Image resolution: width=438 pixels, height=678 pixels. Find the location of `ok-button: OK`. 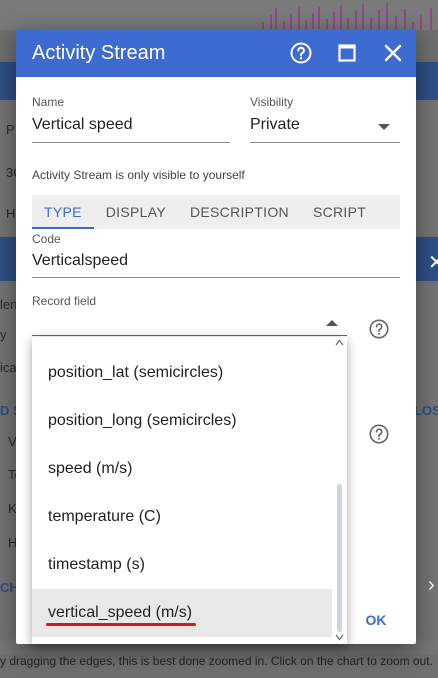

ok-button: OK is located at coordinates (376, 620).